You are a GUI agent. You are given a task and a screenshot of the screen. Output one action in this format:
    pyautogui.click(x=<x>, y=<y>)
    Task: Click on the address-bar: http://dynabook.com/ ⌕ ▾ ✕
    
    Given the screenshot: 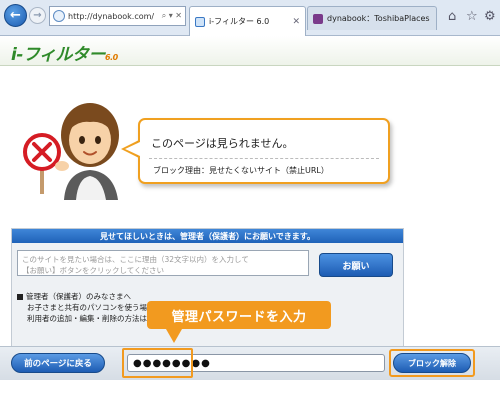 What is the action you would take?
    pyautogui.click(x=117, y=16)
    